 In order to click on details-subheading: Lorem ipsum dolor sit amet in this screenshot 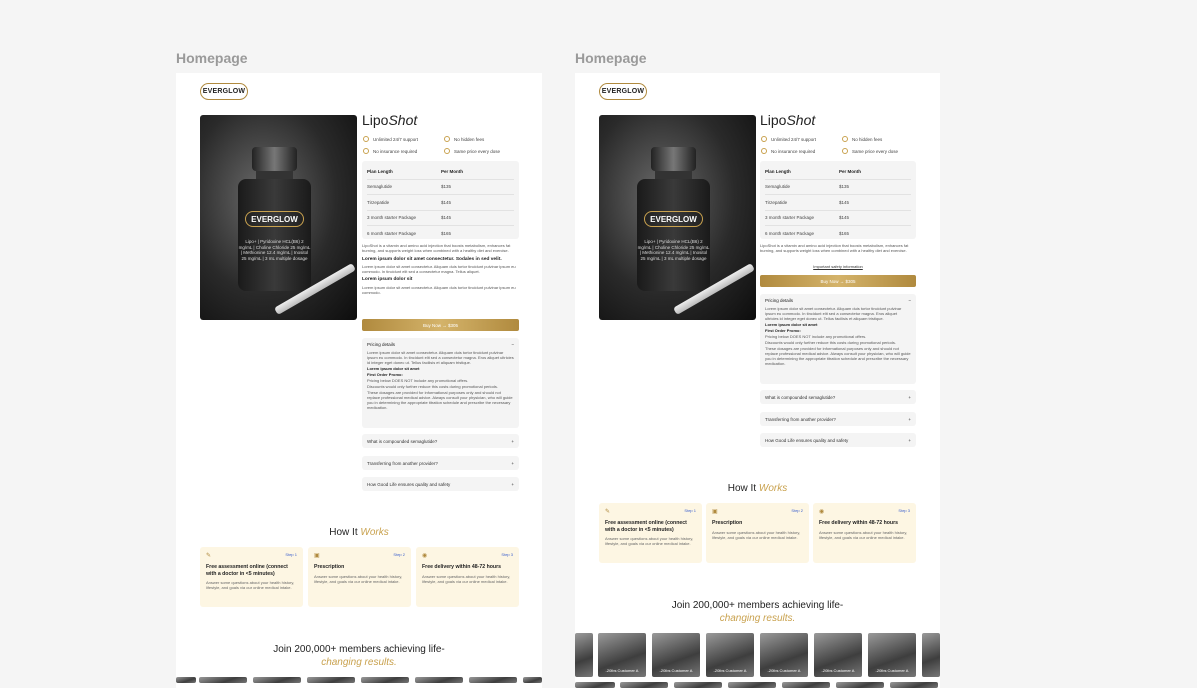, I will do `click(791, 324)`.